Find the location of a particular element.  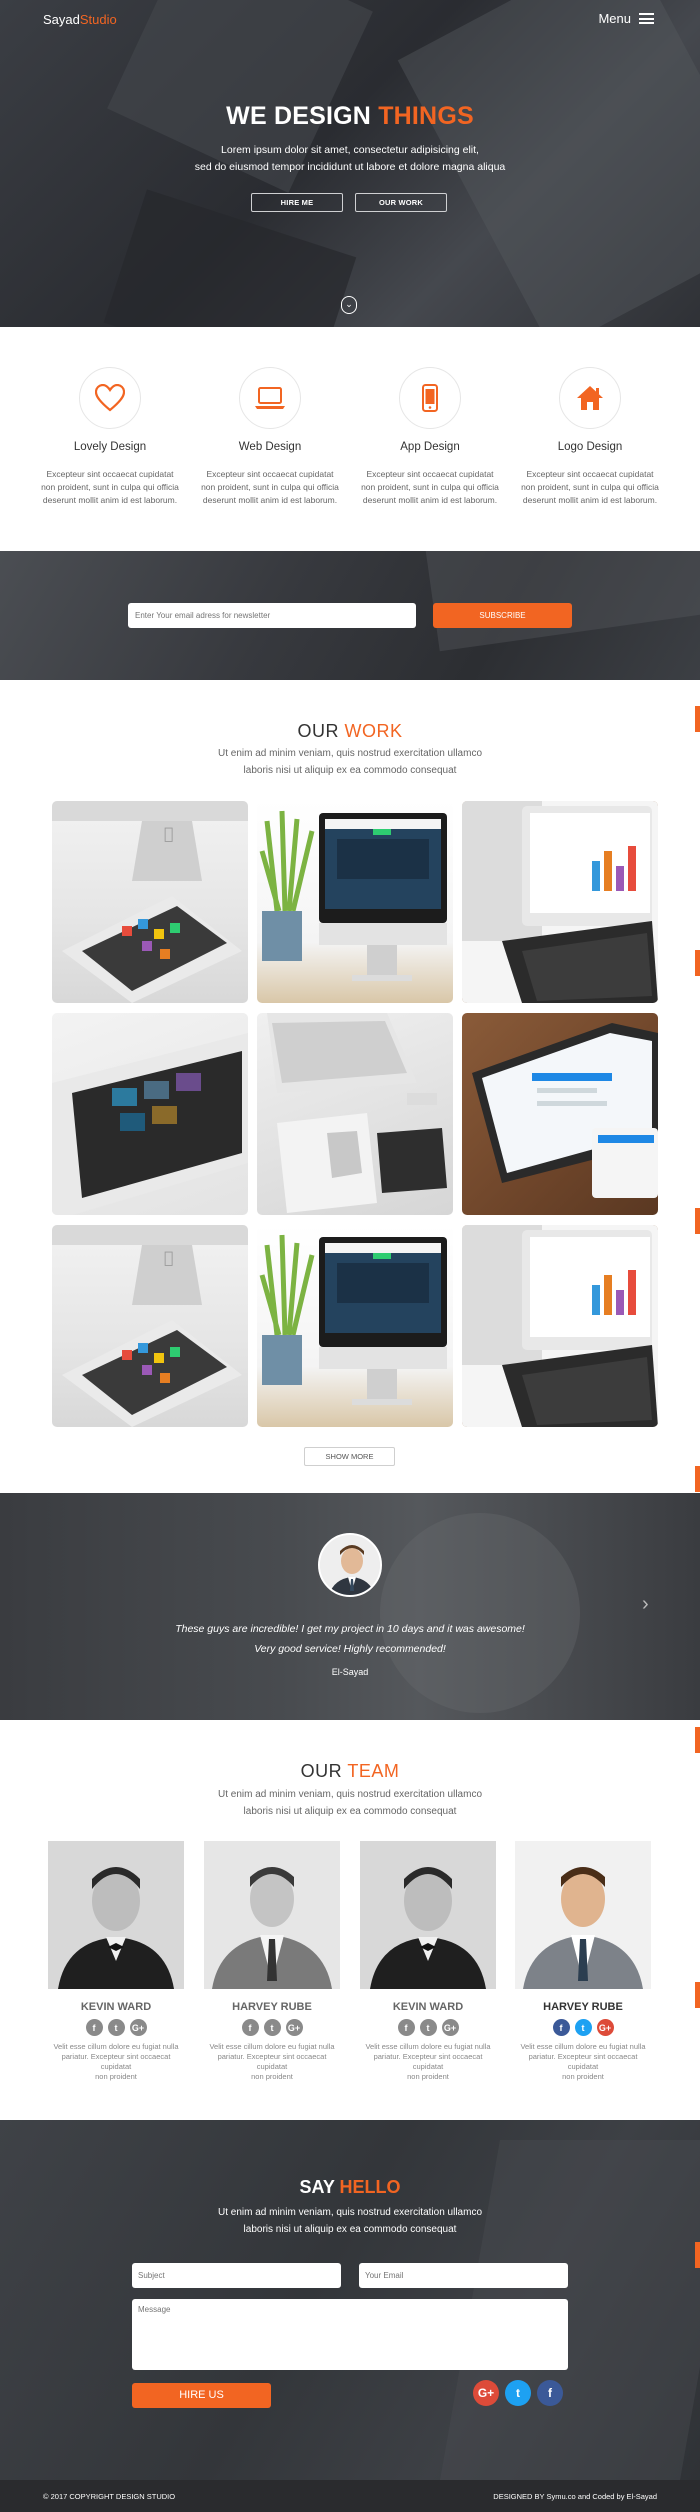

work-title-accent: WORK is located at coordinates (373, 731).